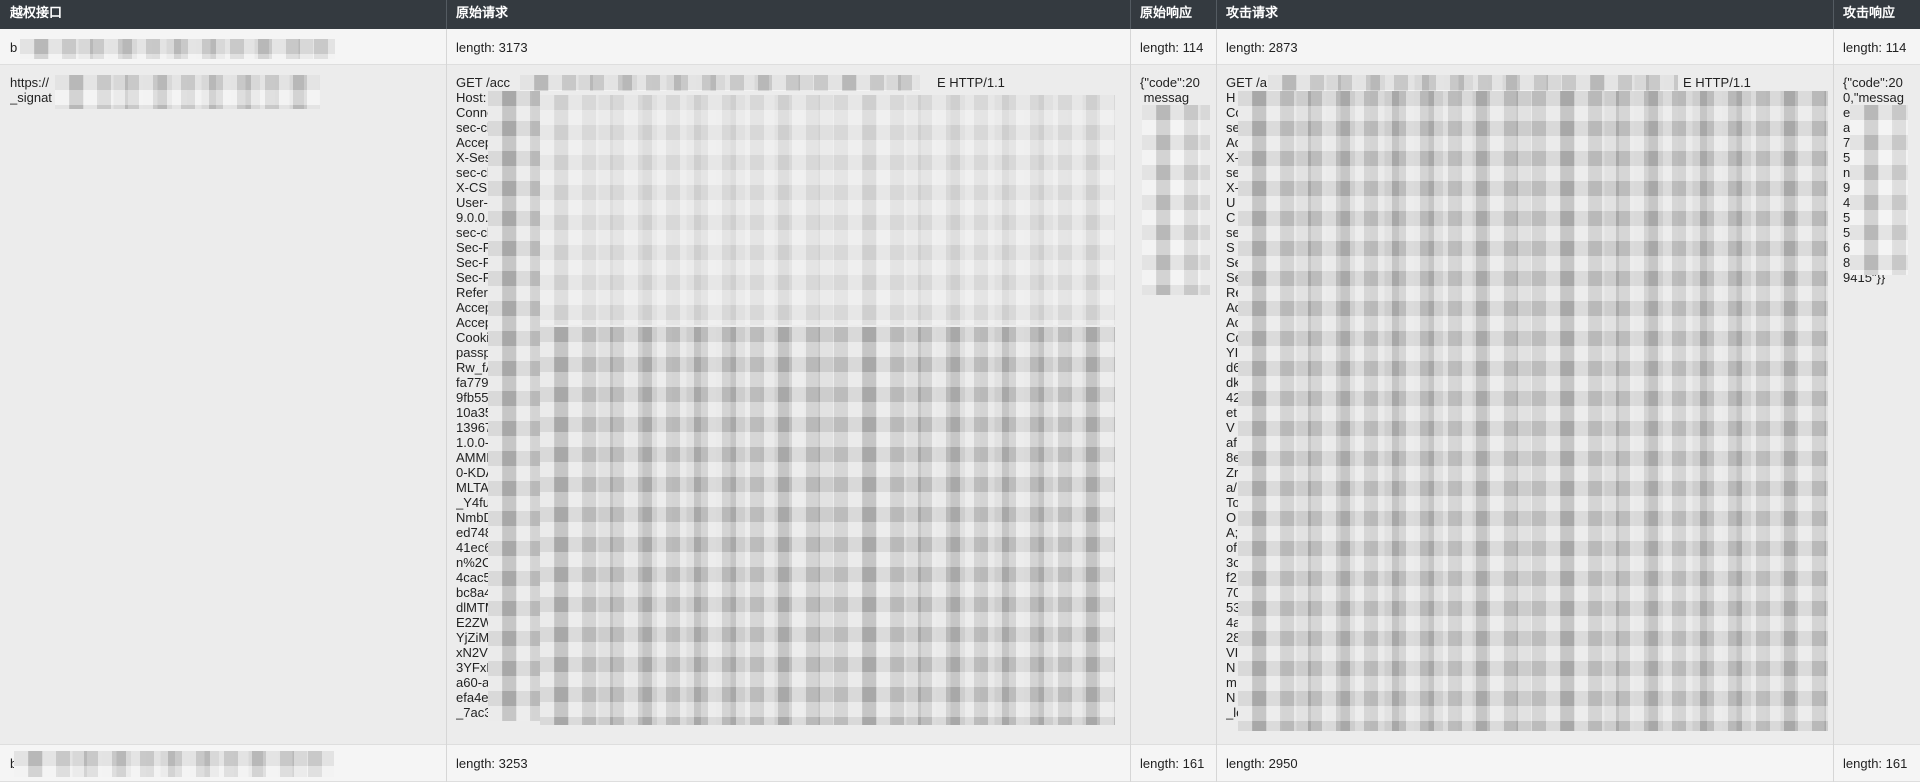 The height and width of the screenshot is (782, 1920). What do you see at coordinates (1869, 12) in the screenshot?
I see `column-header-attack-response: 攻击响应` at bounding box center [1869, 12].